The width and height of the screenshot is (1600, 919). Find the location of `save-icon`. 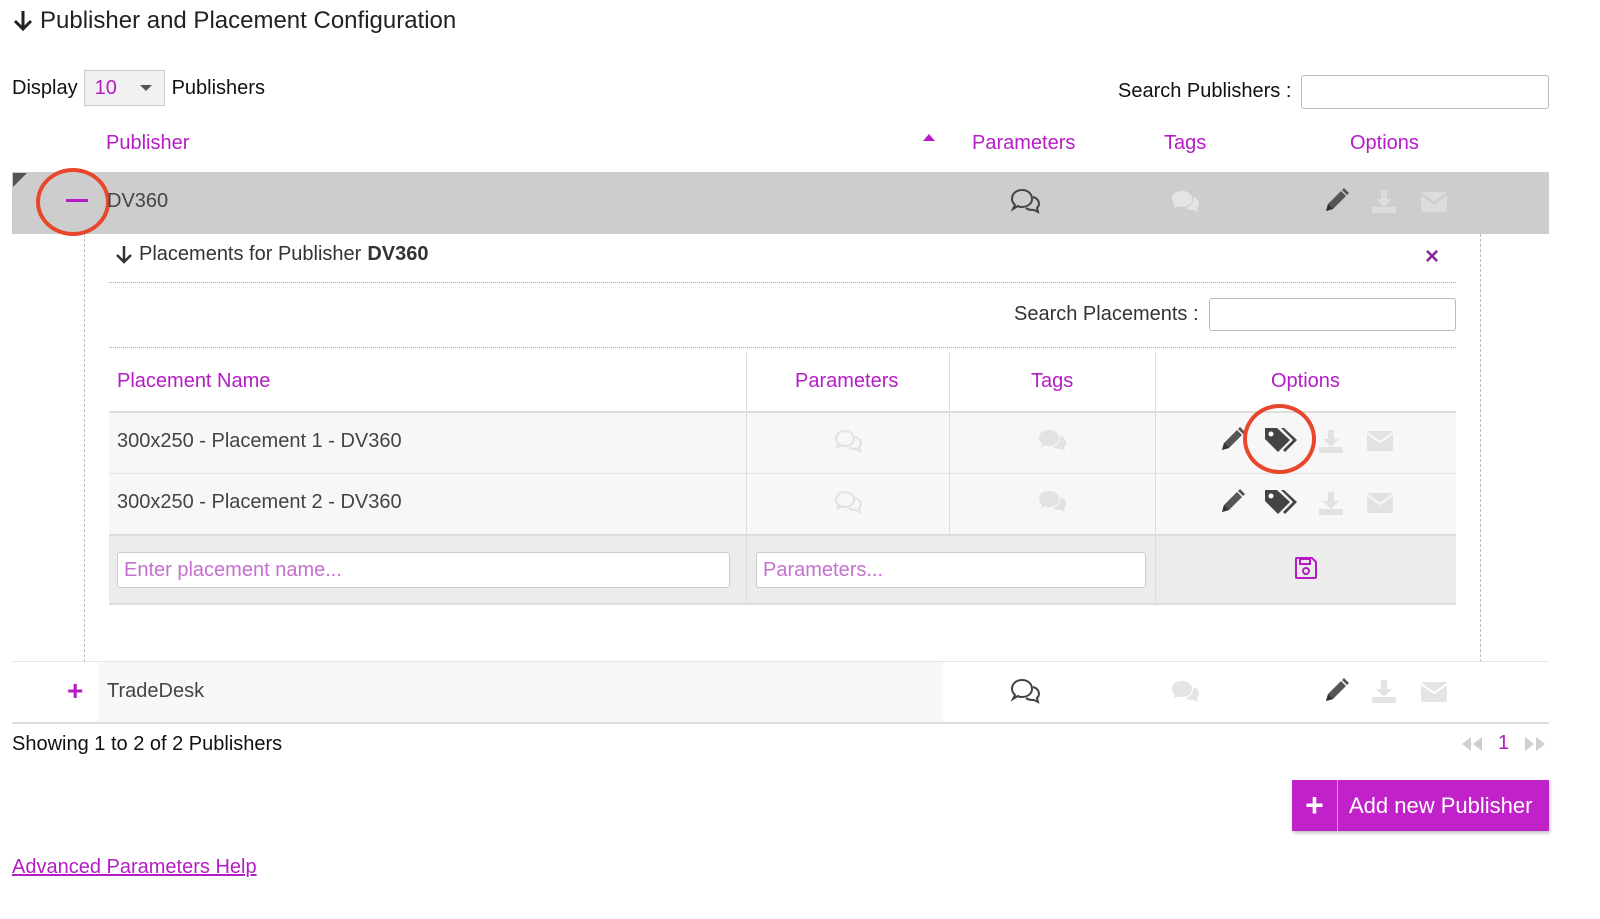

save-icon is located at coordinates (1306, 568).